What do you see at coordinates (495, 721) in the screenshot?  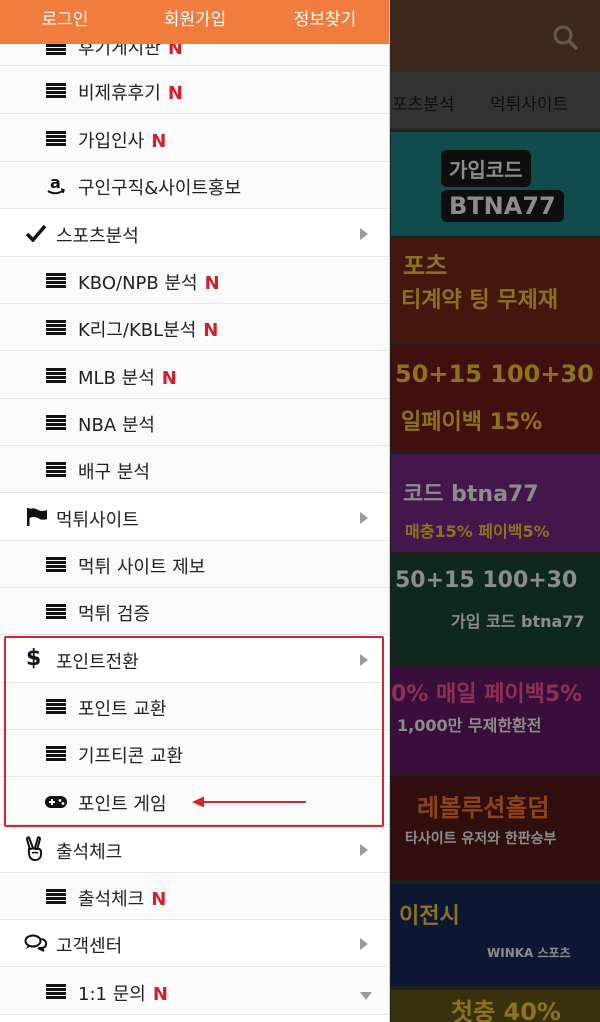 I see `banner: 0% 매일 페이백5% 1,000만 무제한환전` at bounding box center [495, 721].